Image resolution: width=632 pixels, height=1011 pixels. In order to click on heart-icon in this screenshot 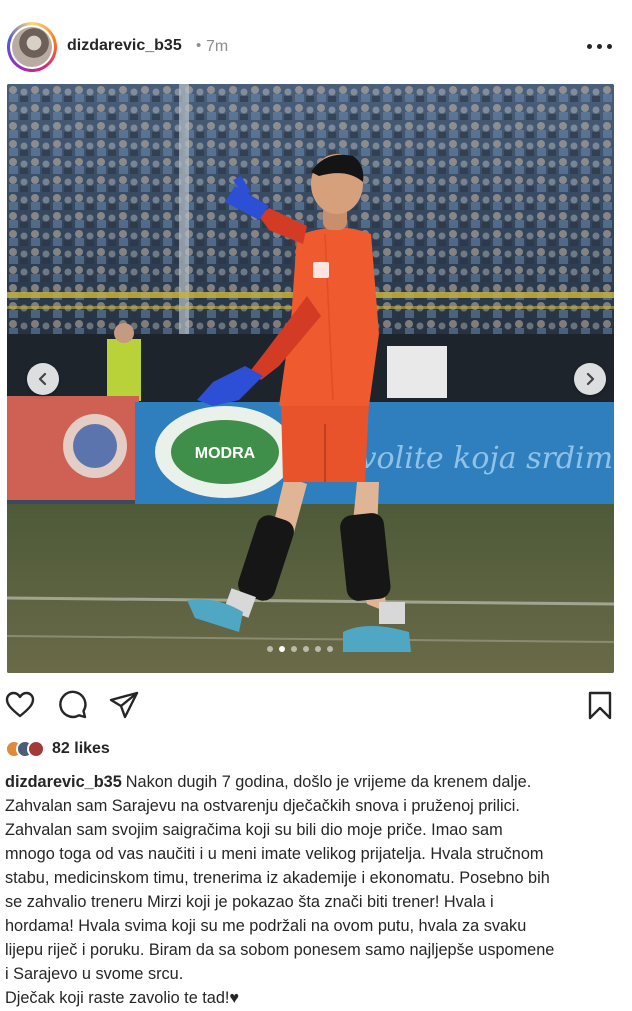, I will do `click(20, 704)`.